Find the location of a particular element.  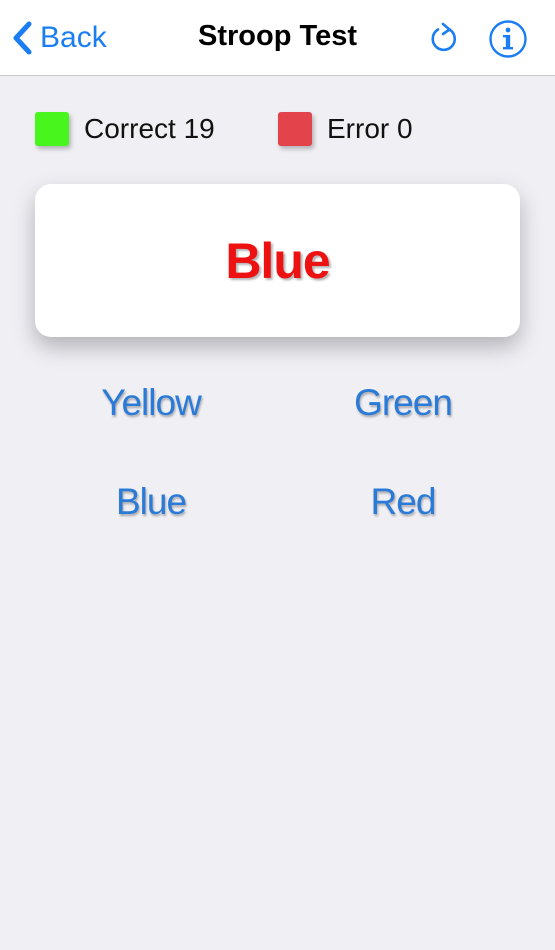

navigation-bar: Back Stroop Test is located at coordinates (277, 38).